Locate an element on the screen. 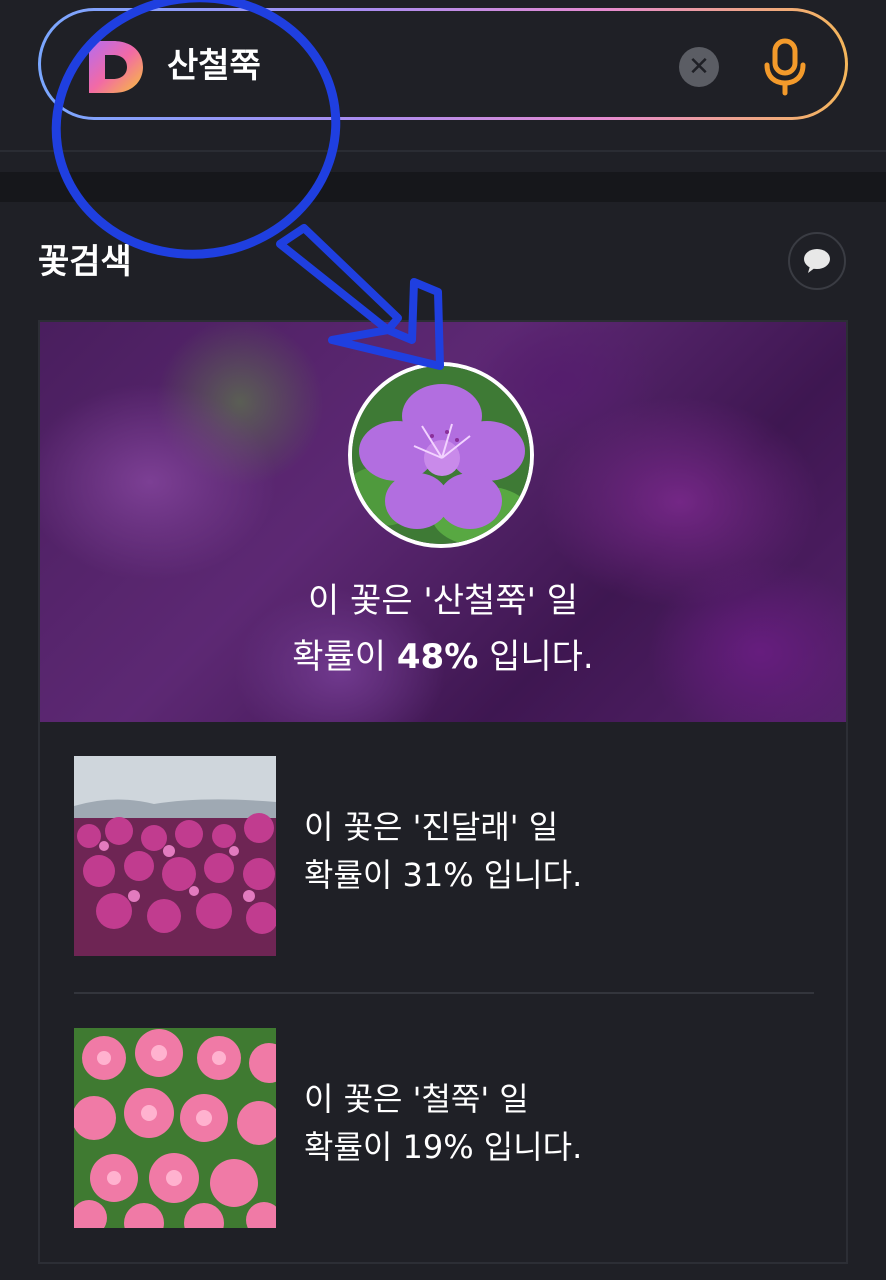  search-bar-inner: 산철쭉 ✕ is located at coordinates (443, 64).